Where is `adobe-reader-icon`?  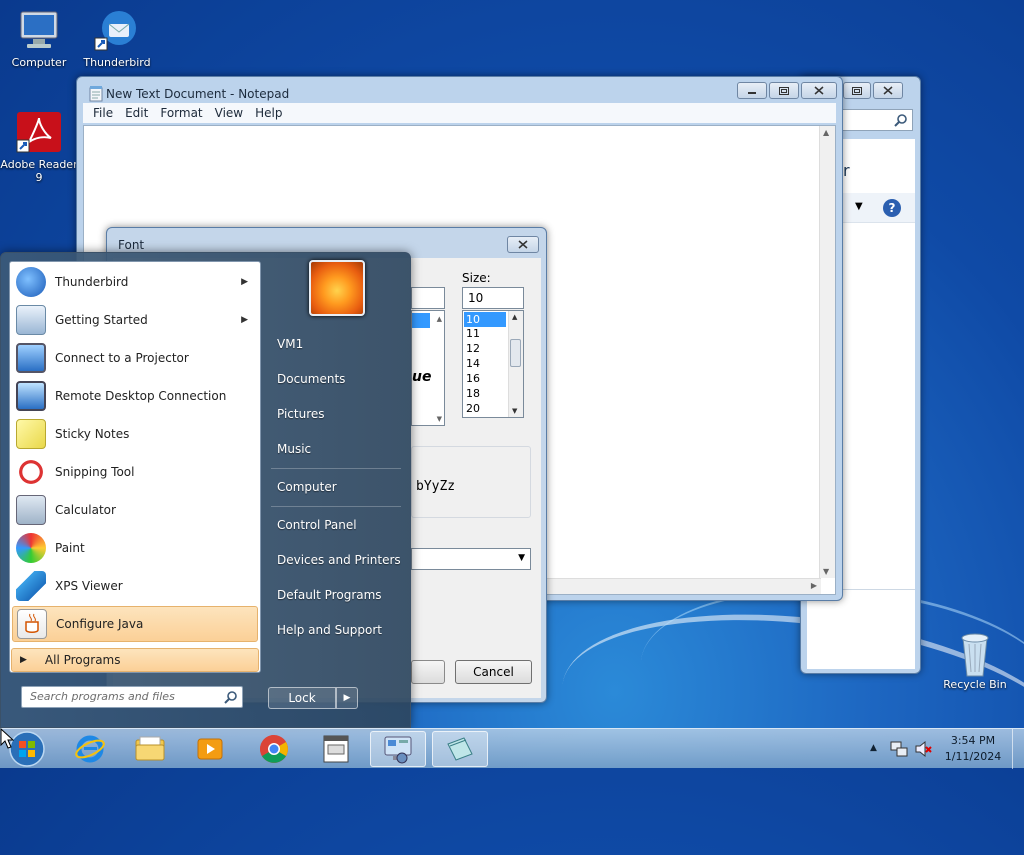
adobe-reader-icon is located at coordinates (39, 132).